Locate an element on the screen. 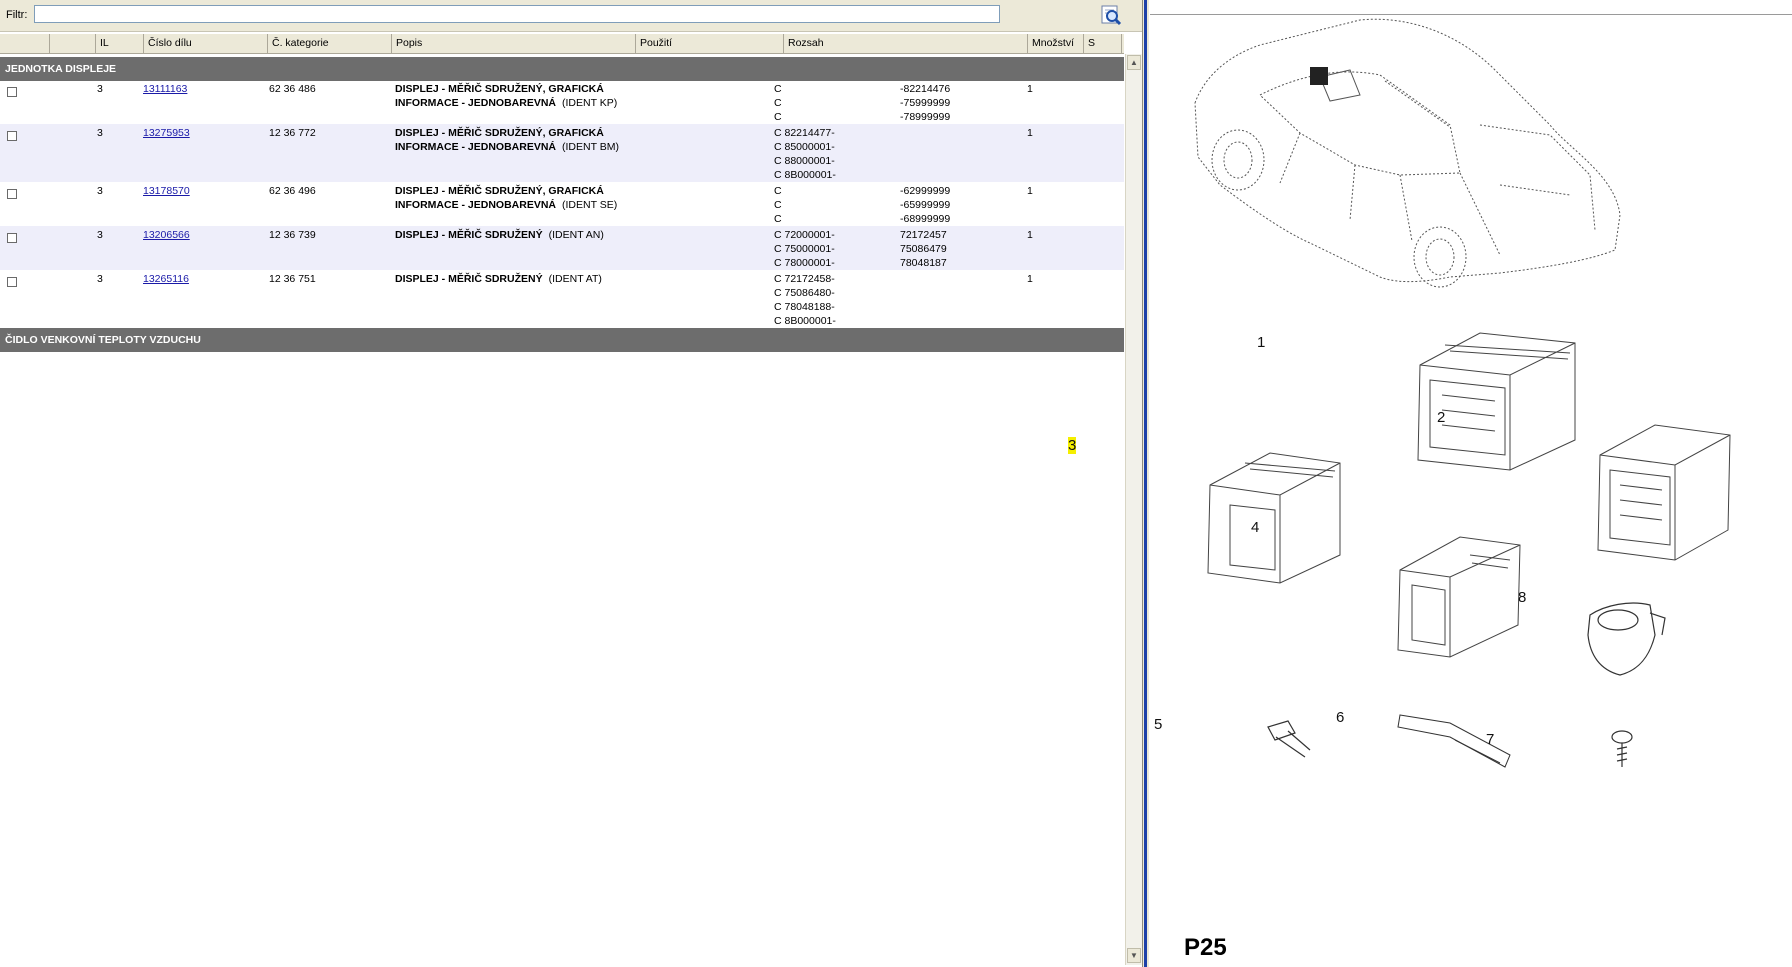 This screenshot has height=967, width=1792. splitter-bar is located at coordinates (1145, 483).